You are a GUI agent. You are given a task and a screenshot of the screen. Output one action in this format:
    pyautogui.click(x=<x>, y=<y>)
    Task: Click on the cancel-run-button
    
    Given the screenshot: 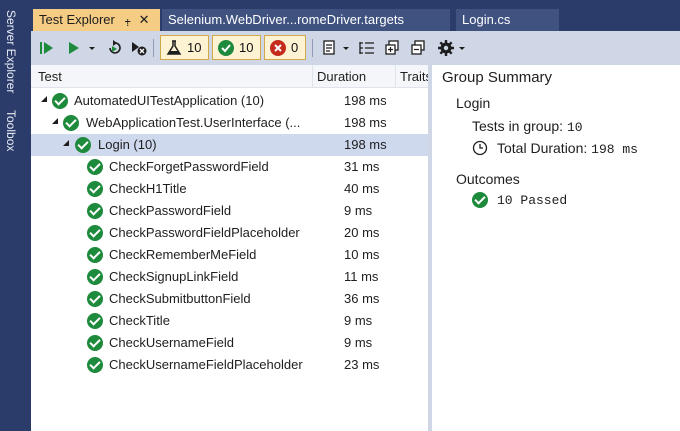 What is the action you would take?
    pyautogui.click(x=139, y=48)
    